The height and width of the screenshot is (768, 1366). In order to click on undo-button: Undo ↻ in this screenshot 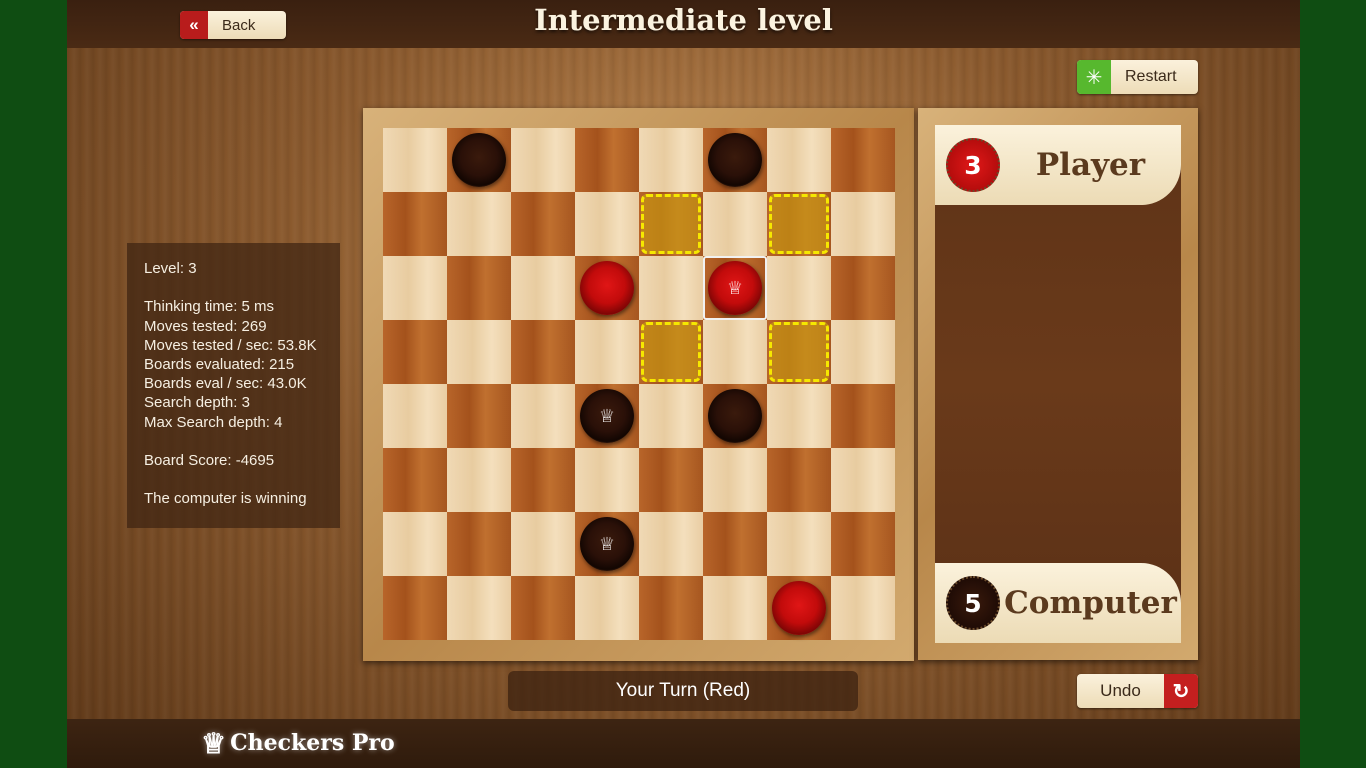, I will do `click(1137, 691)`.